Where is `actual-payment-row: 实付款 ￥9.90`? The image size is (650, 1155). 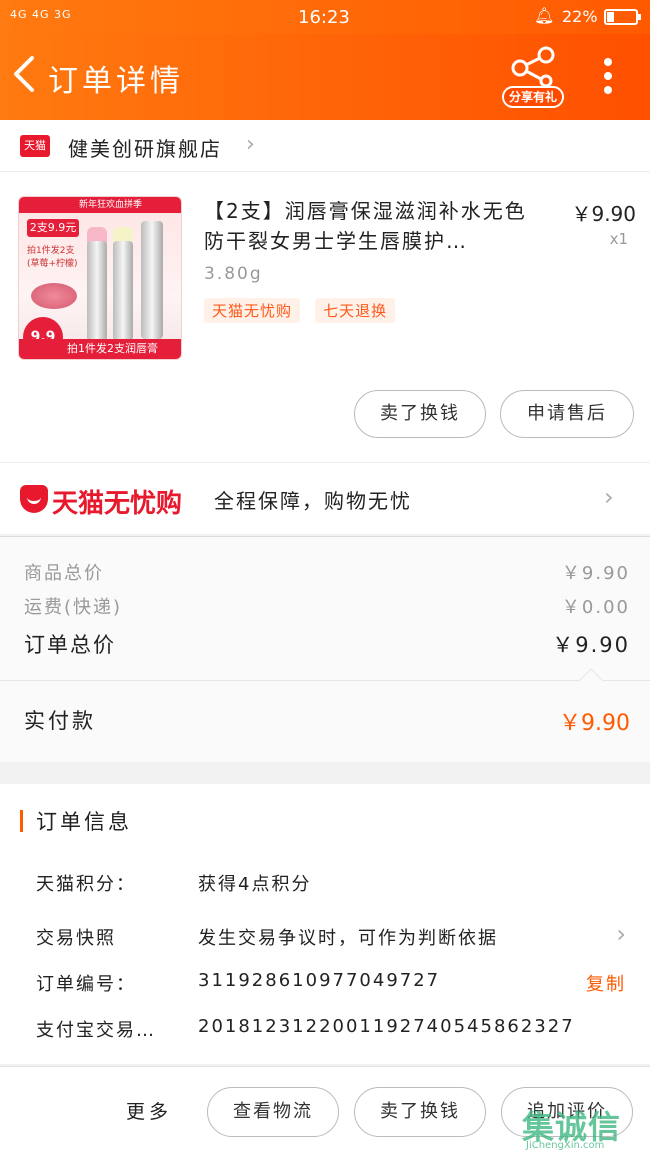 actual-payment-row: 实付款 ￥9.90 is located at coordinates (325, 715).